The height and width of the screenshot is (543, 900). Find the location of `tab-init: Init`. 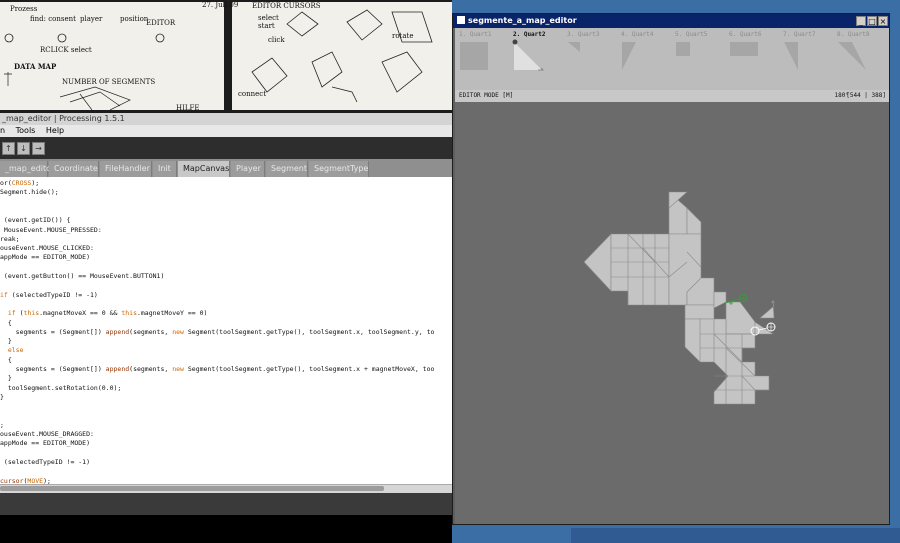

tab-init: Init is located at coordinates (165, 169).